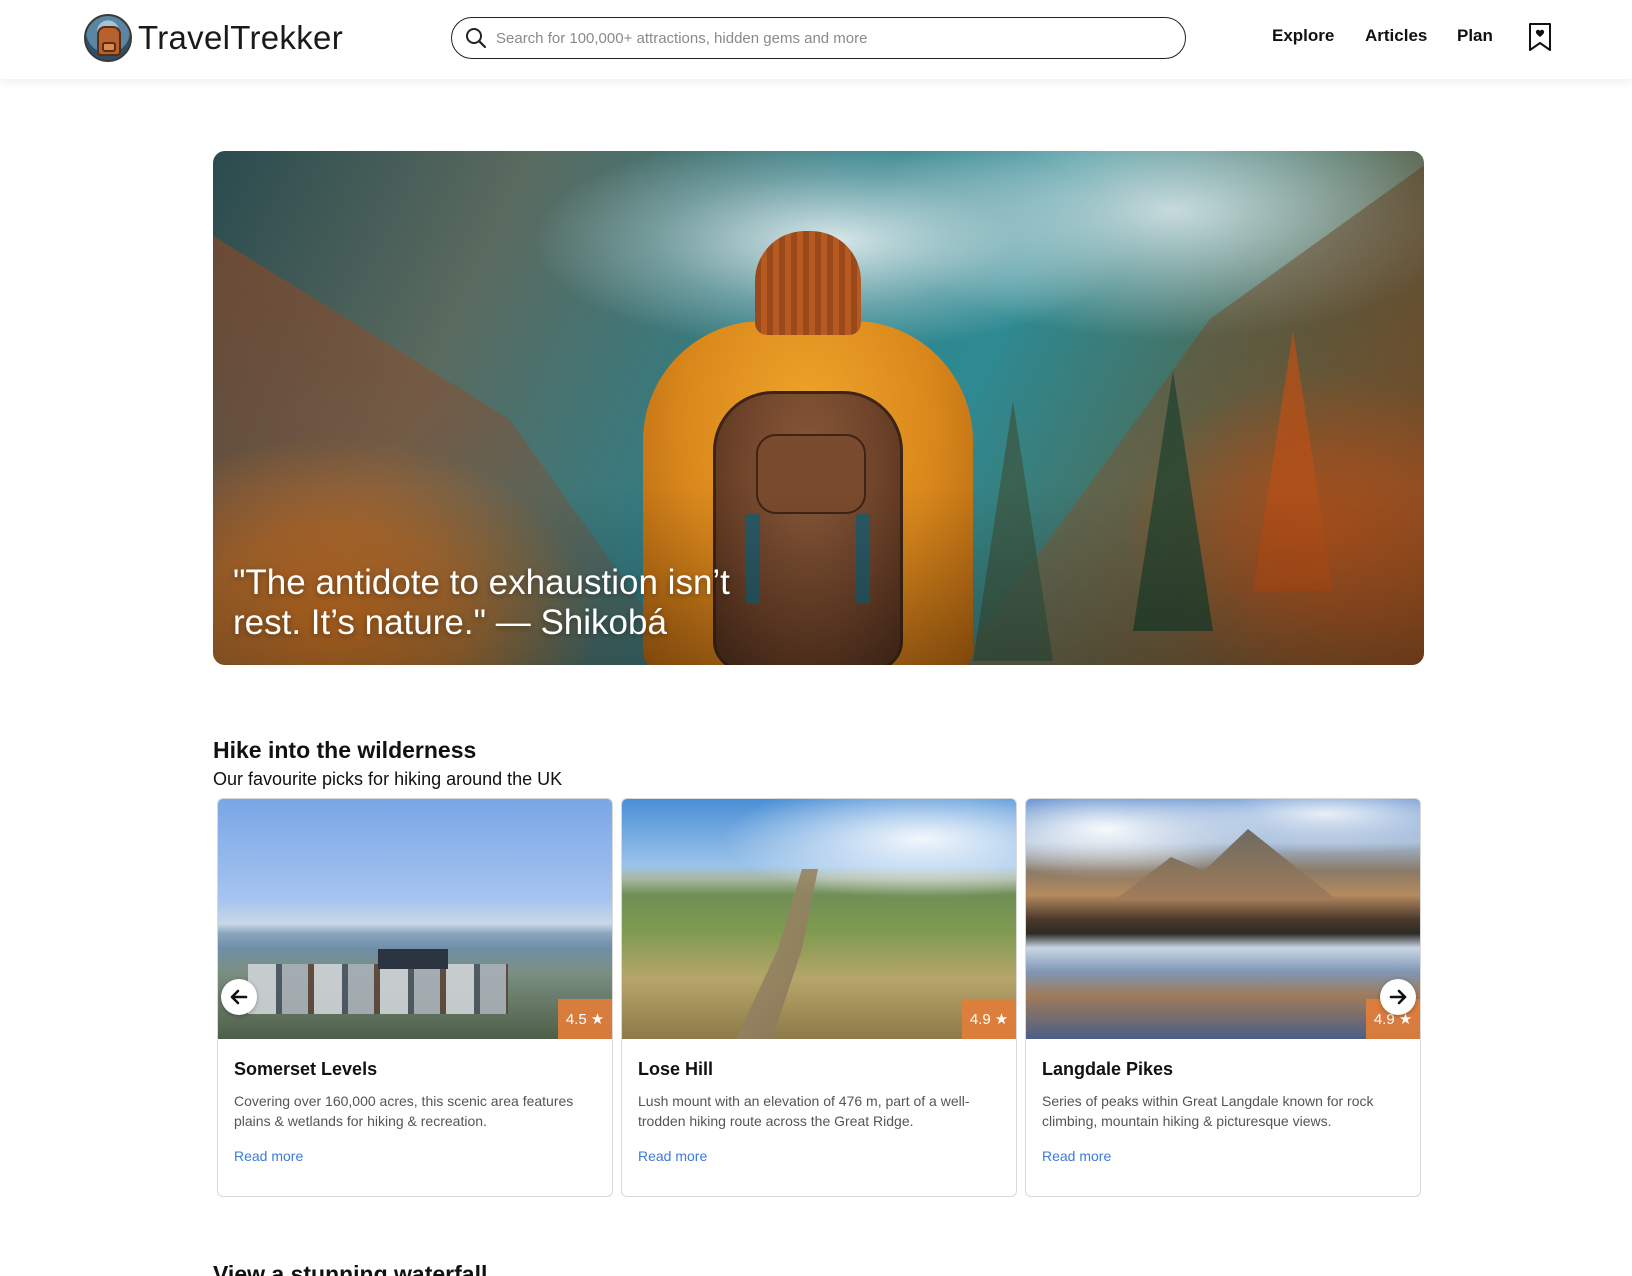  I want to click on next-section-title: View a stunning waterfall, so click(350, 1268).